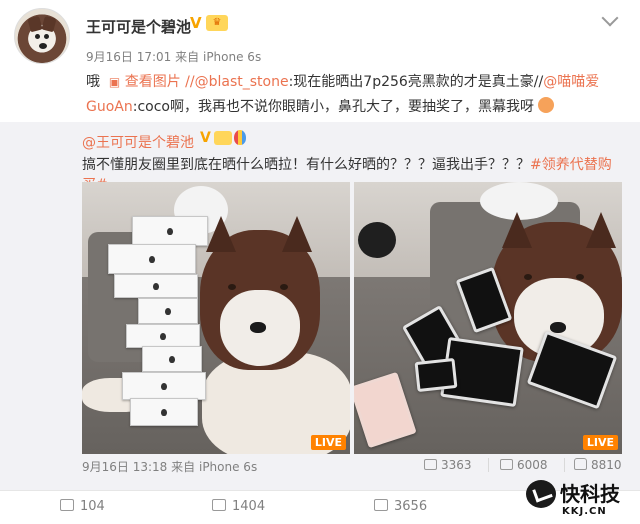  What do you see at coordinates (93, 82) in the screenshot?
I see `post-intro: 哦` at bounding box center [93, 82].